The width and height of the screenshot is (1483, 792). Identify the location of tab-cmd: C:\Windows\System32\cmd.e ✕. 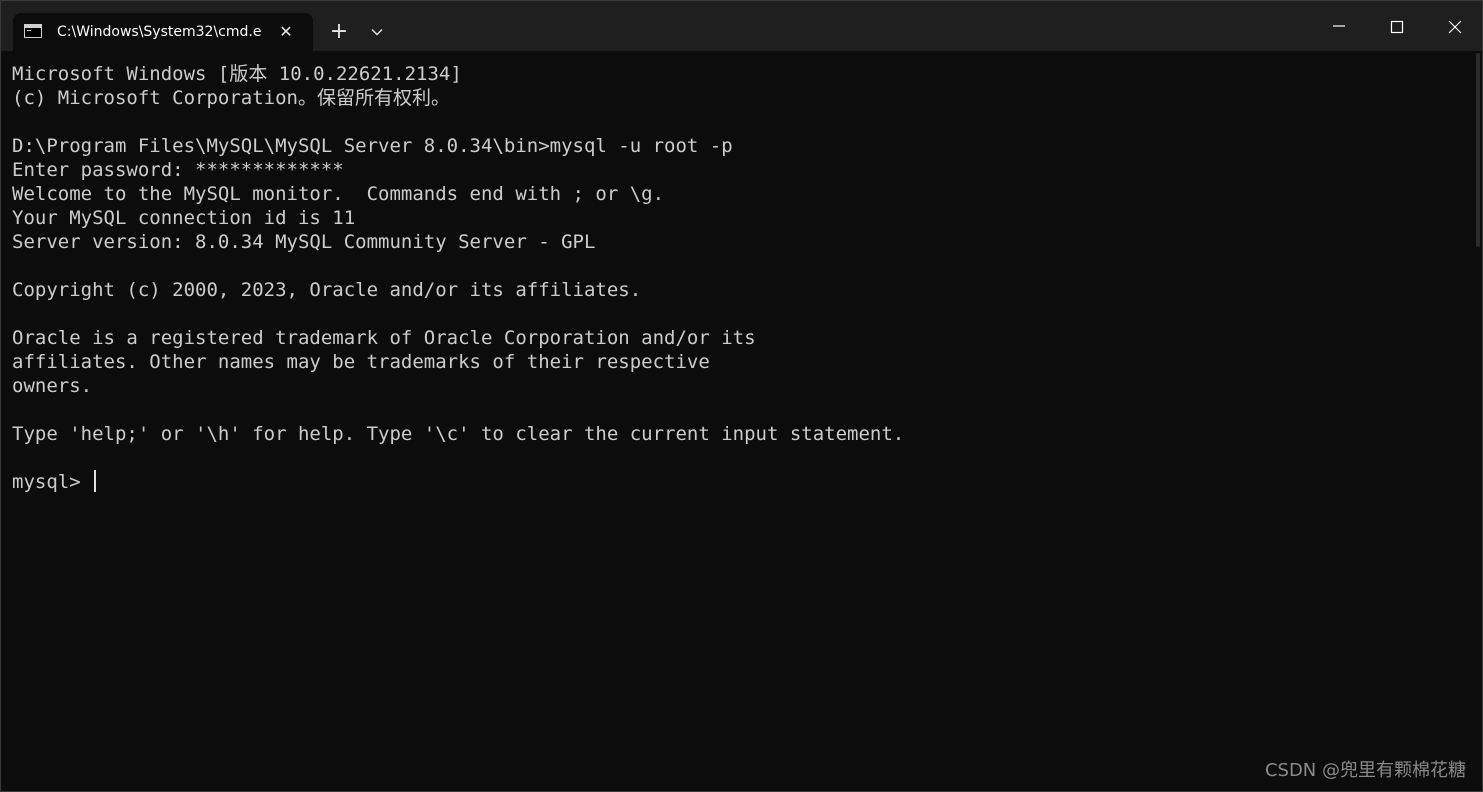
(163, 32).